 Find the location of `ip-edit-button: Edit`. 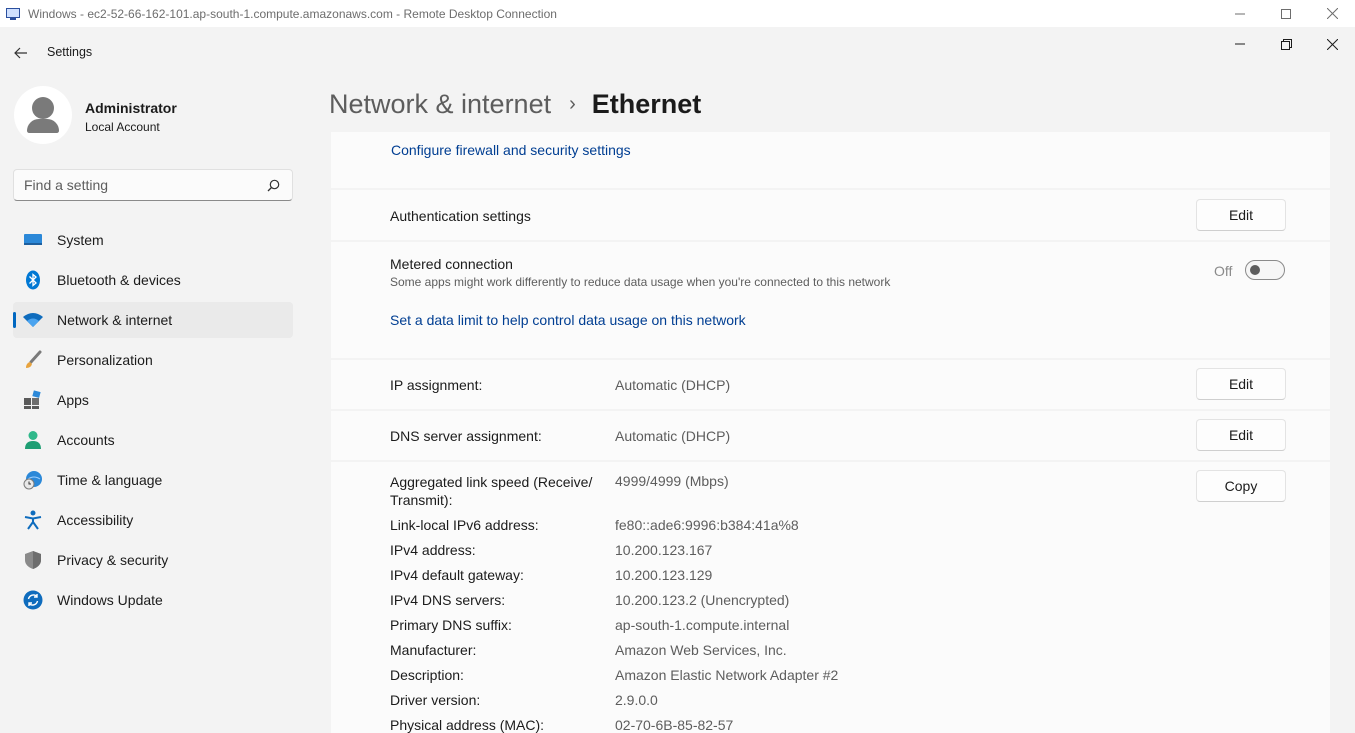

ip-edit-button: Edit is located at coordinates (1241, 384).